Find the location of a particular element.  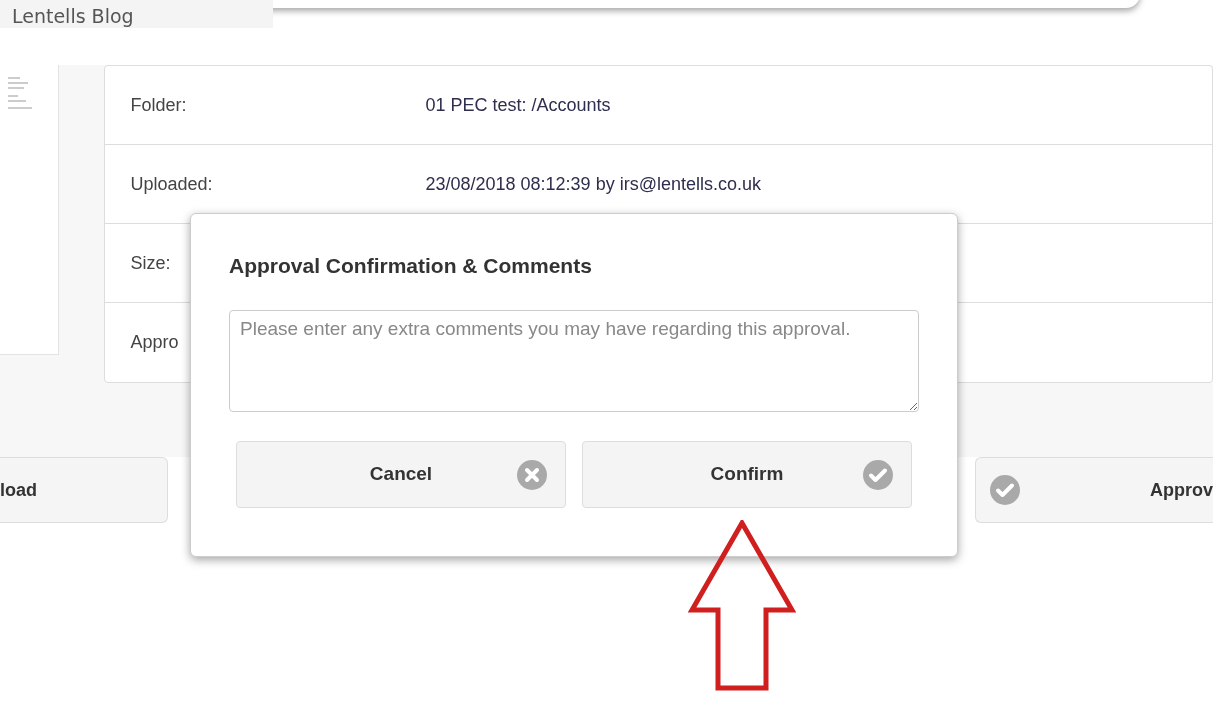

download-button: load is located at coordinates (84, 490).